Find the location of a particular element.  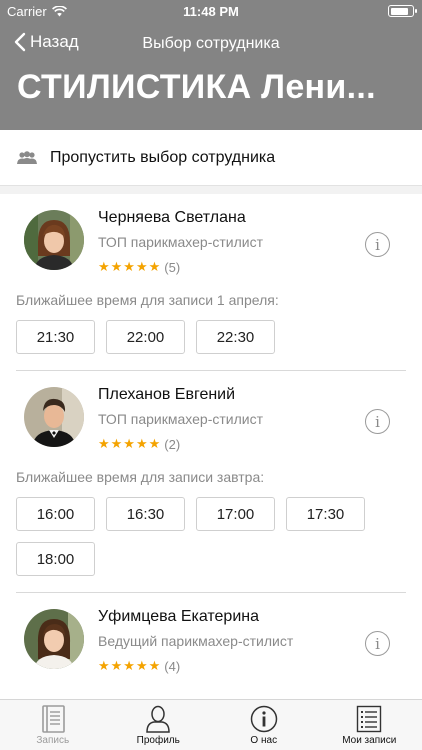

nav-title: Выбор сотрудника is located at coordinates (211, 43).